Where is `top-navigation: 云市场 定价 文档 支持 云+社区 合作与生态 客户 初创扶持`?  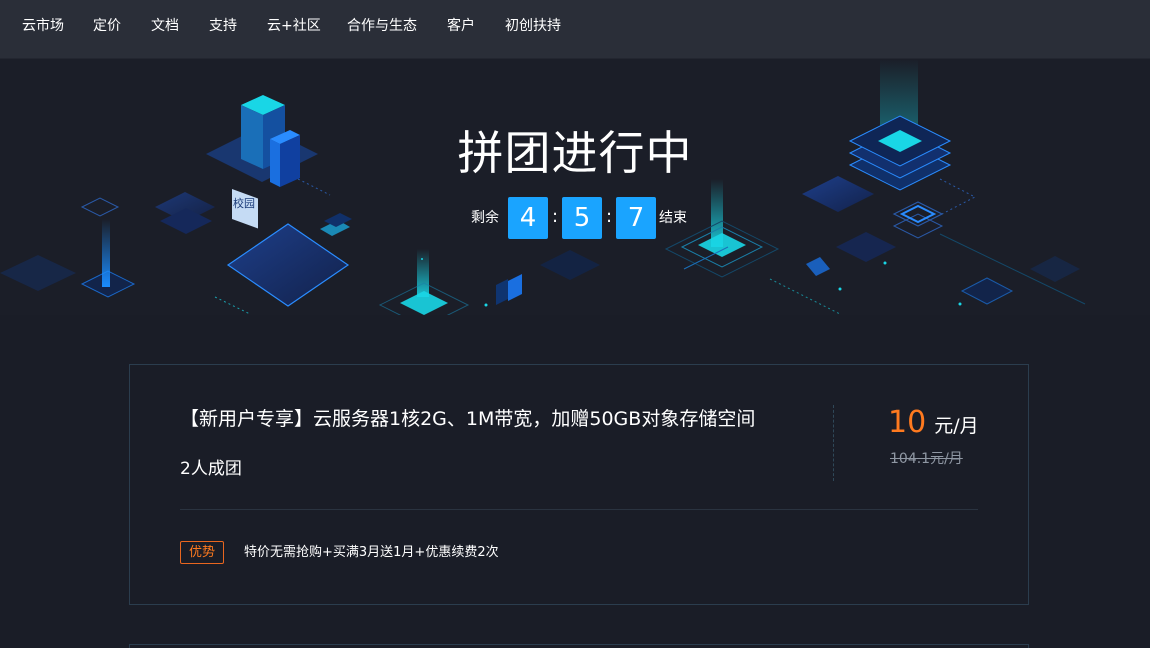
top-navigation: 云市场 定价 文档 支持 云+社区 合作与生态 客户 初创扶持 is located at coordinates (575, 29).